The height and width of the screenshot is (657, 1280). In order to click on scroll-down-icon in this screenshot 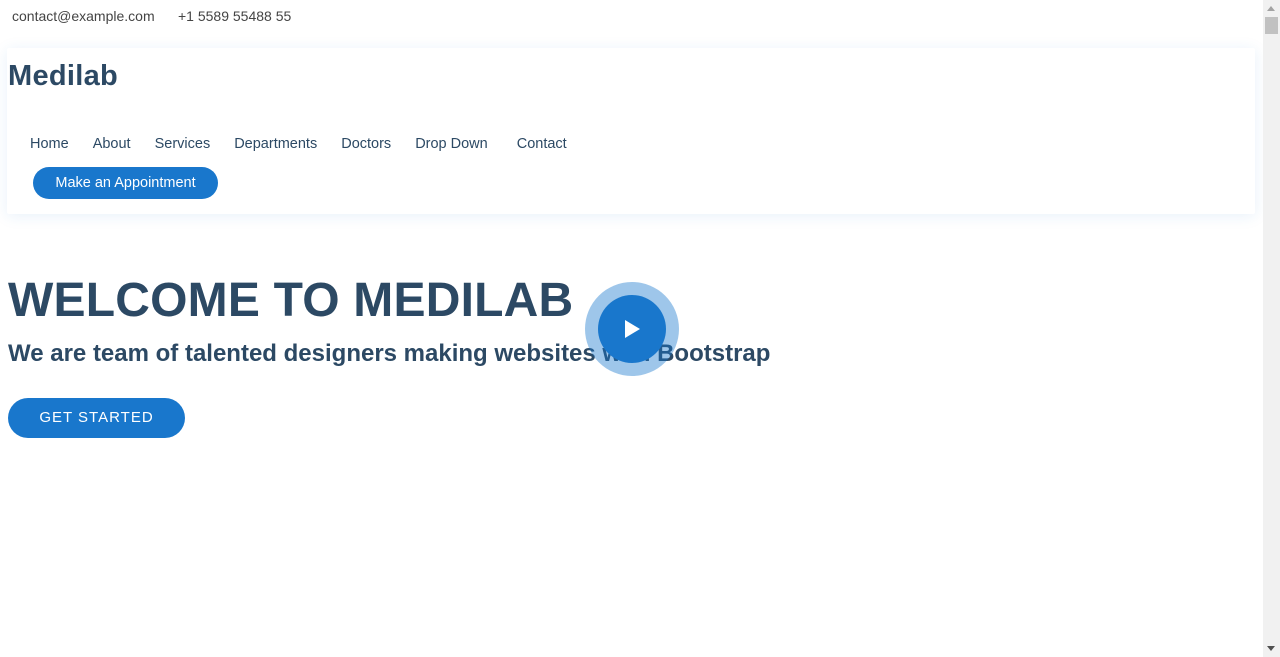, I will do `click(1271, 648)`.